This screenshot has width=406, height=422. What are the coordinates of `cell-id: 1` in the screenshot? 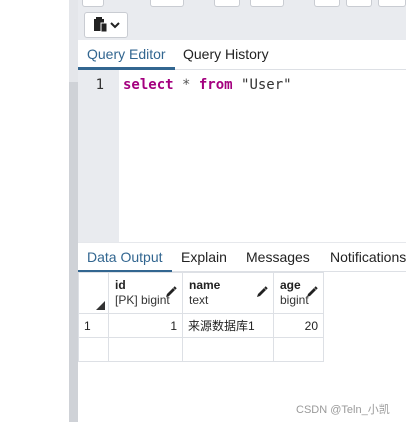 It's located at (145, 325).